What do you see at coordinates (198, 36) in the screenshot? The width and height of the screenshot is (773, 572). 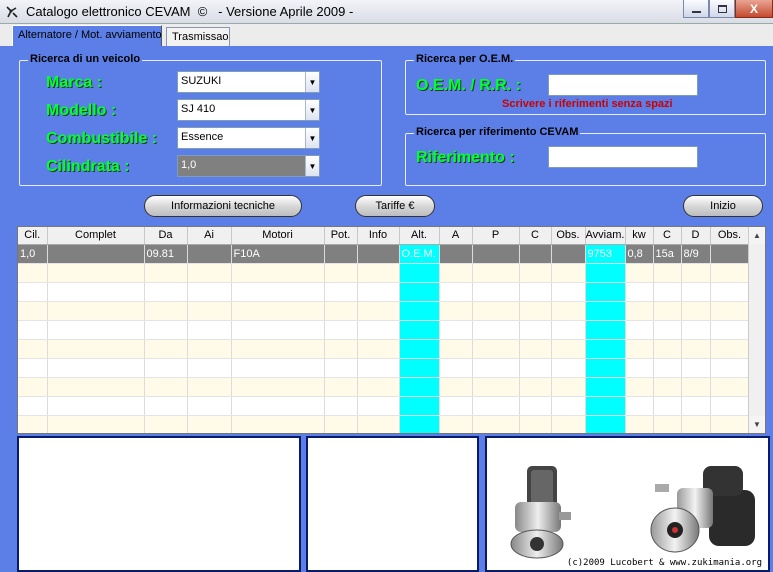 I see `tab-trasmissao: Trasmissao` at bounding box center [198, 36].